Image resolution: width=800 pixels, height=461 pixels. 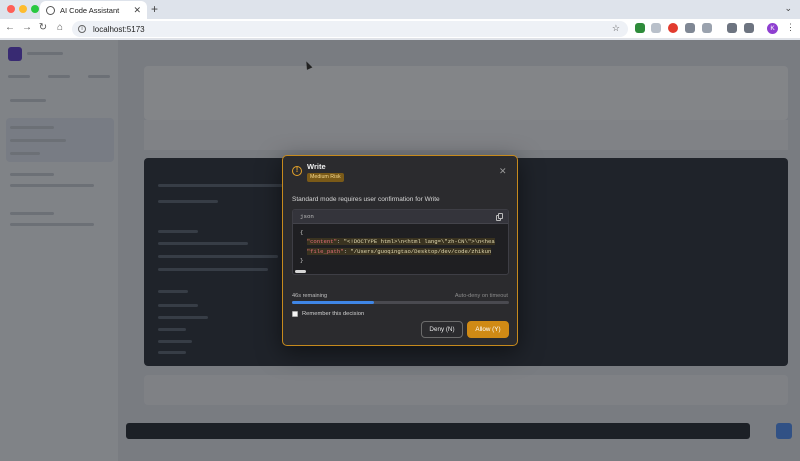 I want to click on url-text: localhost:5173, so click(x=119, y=29).